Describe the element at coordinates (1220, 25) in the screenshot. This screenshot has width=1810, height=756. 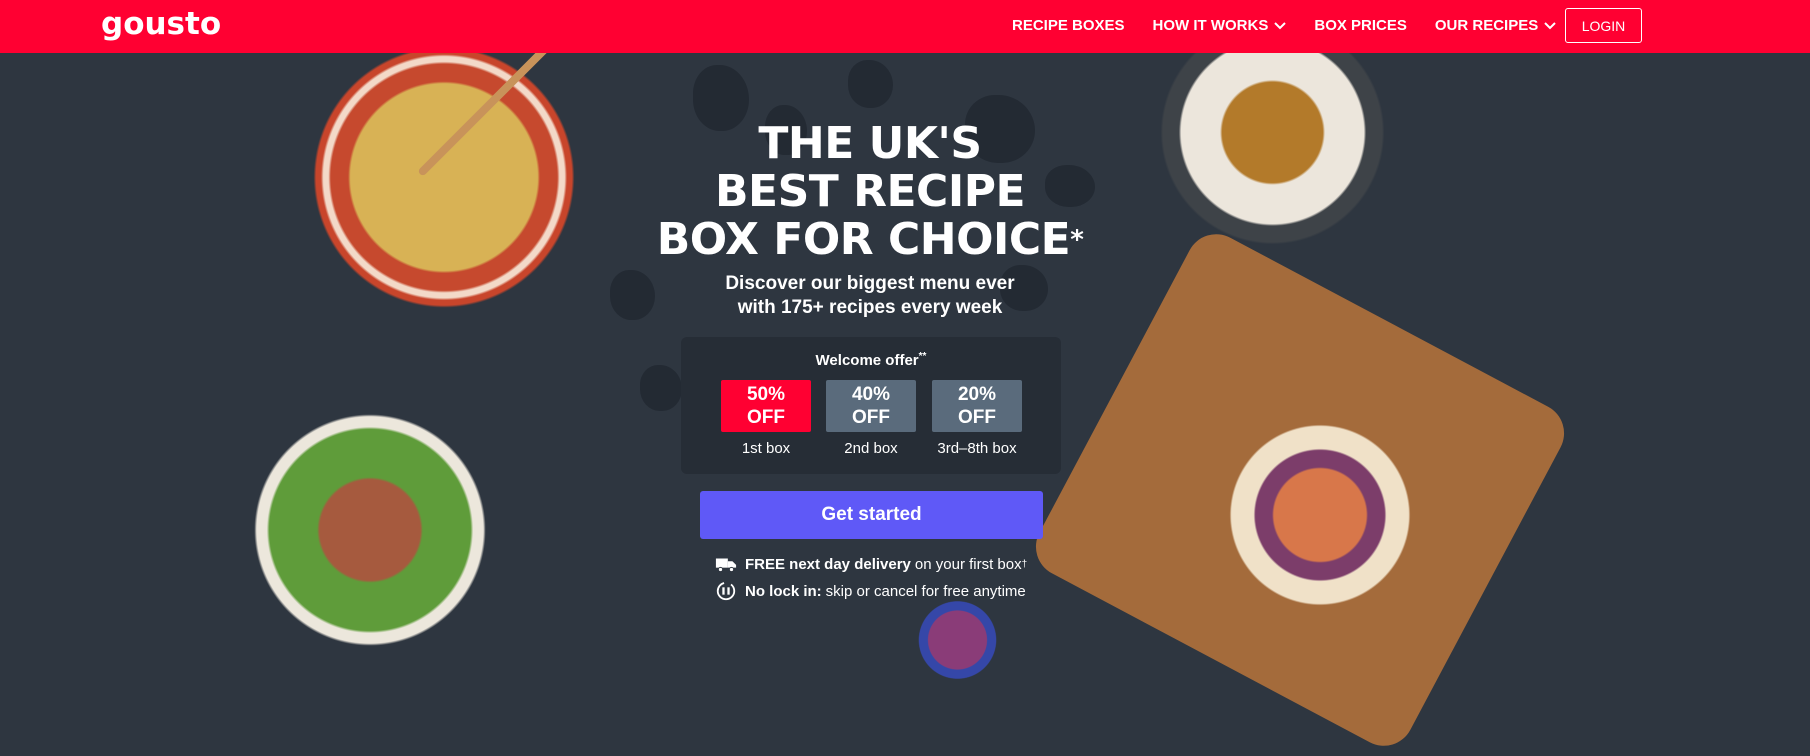
I see `nav-how-it-works: HOW IT WORKS` at that location.